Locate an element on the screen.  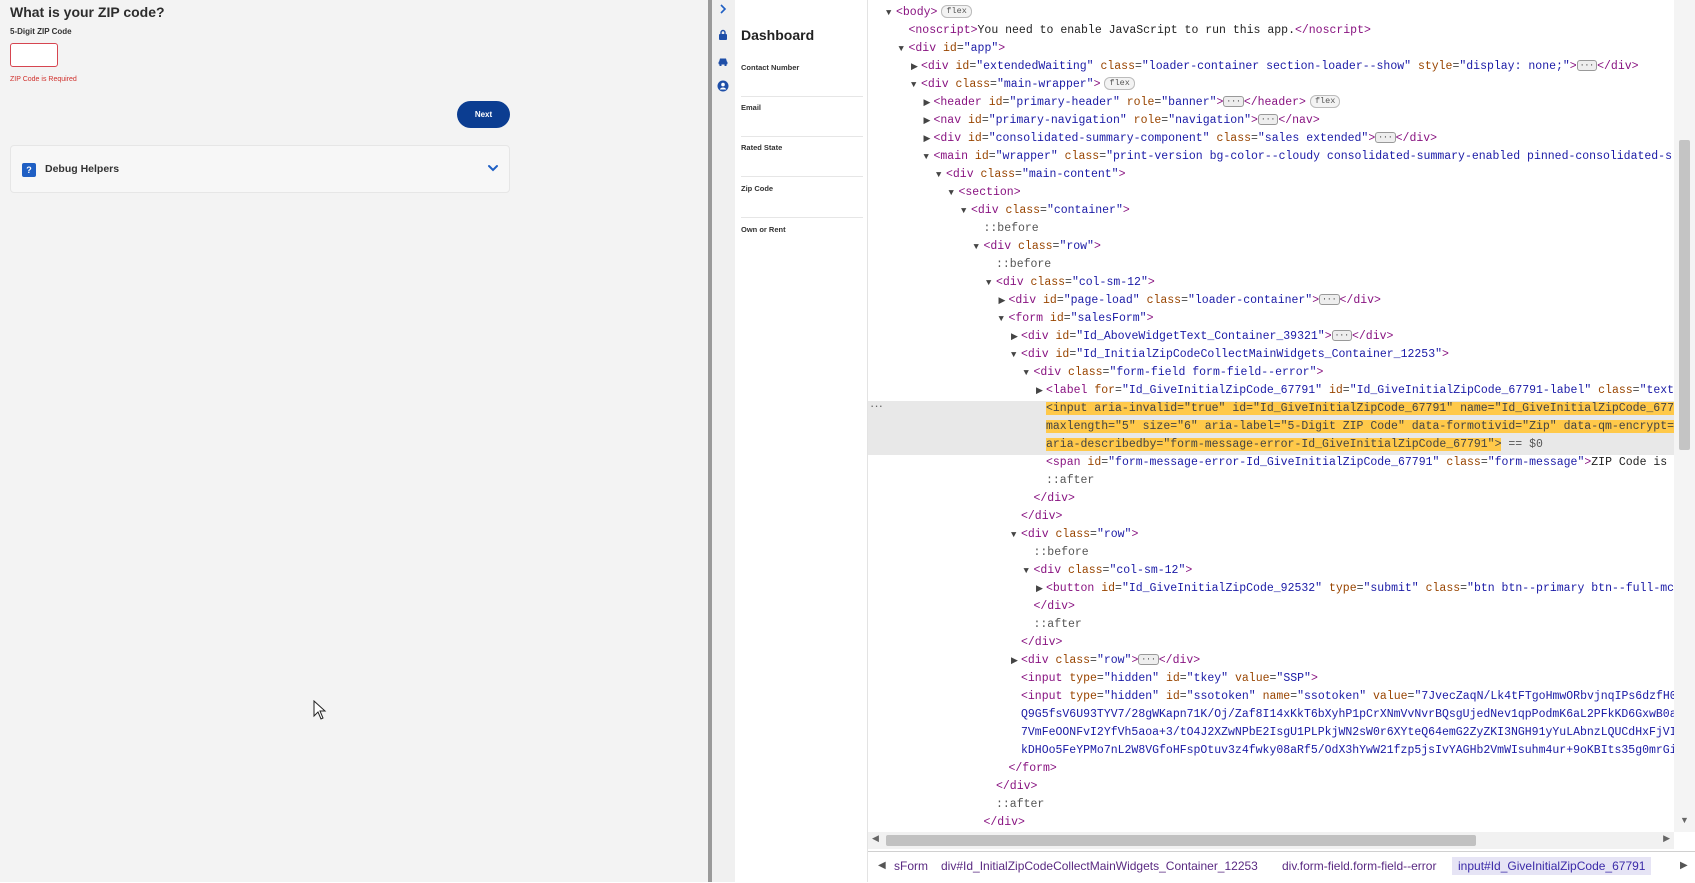
breadcrumb-item: div.form-field.form-field--error is located at coordinates (1359, 866).